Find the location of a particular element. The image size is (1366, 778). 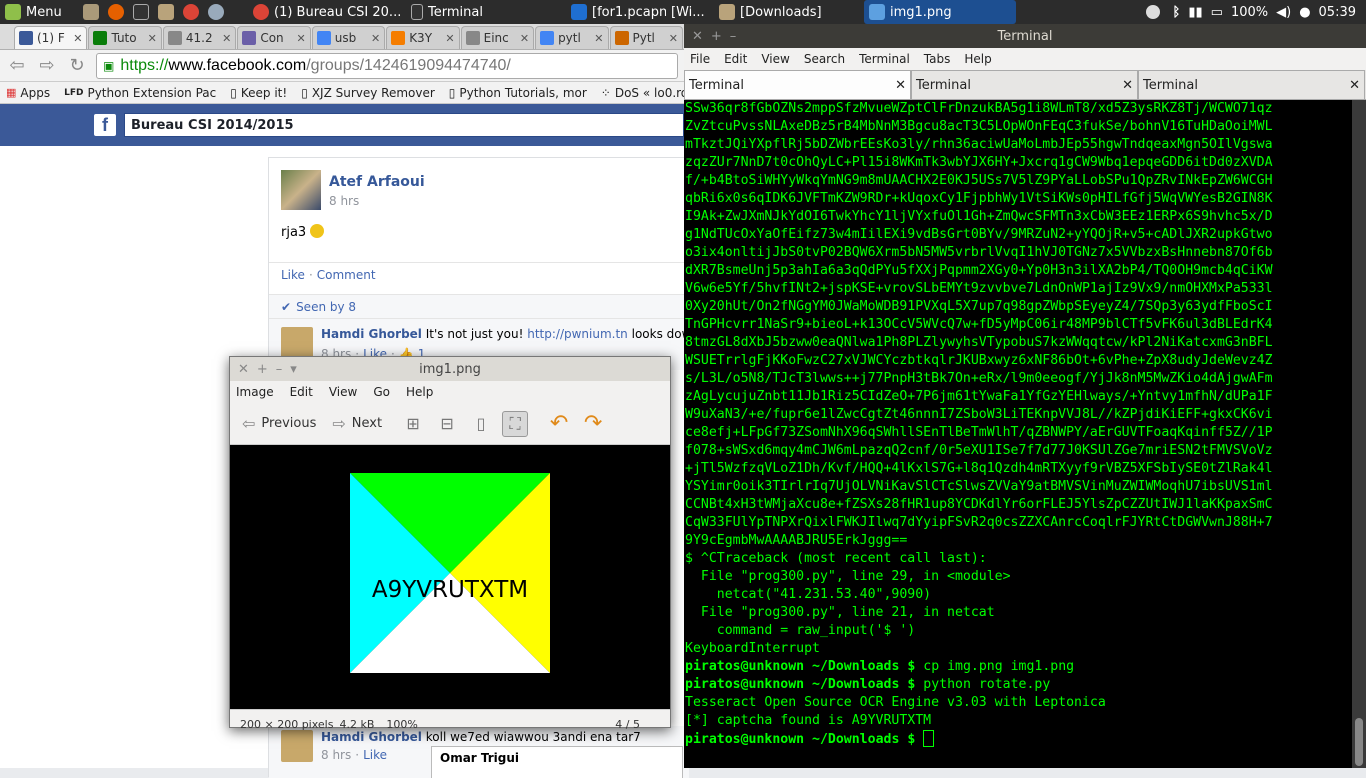

bookmark-item: ▯ Keep it! is located at coordinates (258, 93).